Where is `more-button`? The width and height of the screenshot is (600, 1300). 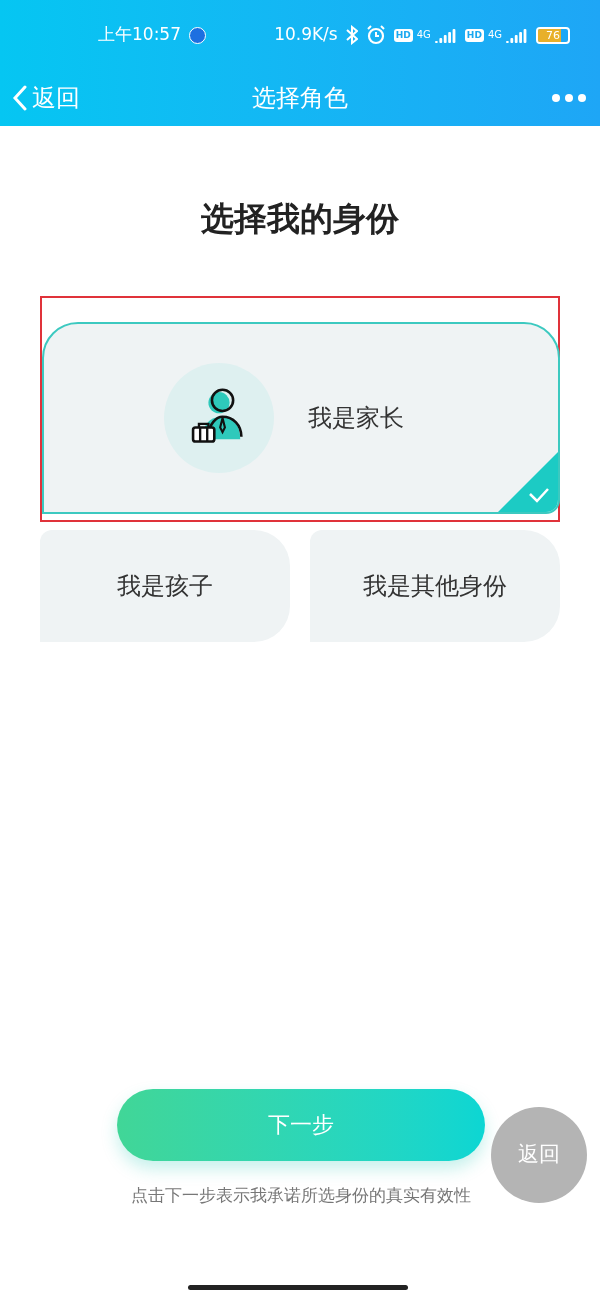
more-button is located at coordinates (570, 98).